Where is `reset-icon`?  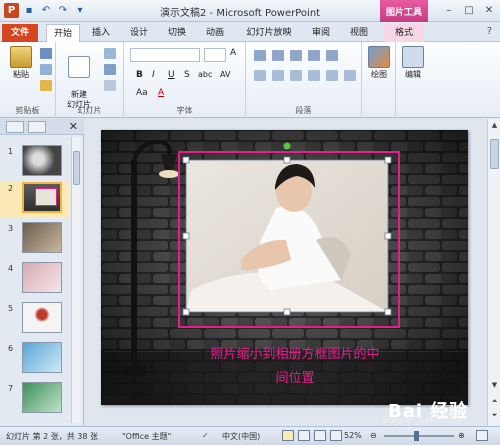 reset-icon is located at coordinates (110, 69).